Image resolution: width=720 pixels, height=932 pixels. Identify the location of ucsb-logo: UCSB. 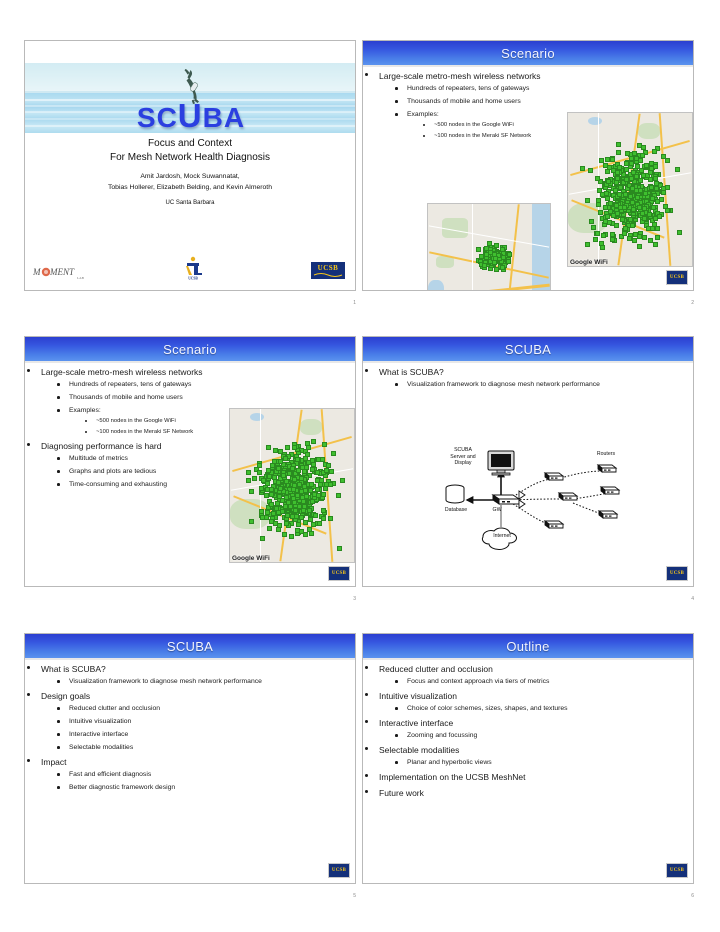
(328, 270).